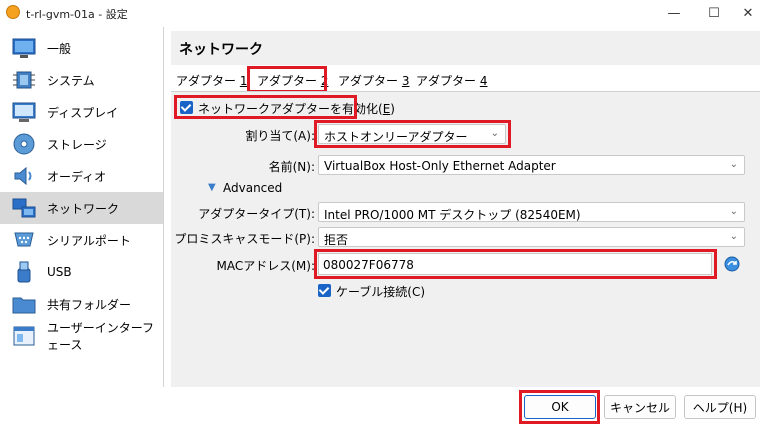 The image size is (768, 426). I want to click on usb-icon, so click(24, 272).